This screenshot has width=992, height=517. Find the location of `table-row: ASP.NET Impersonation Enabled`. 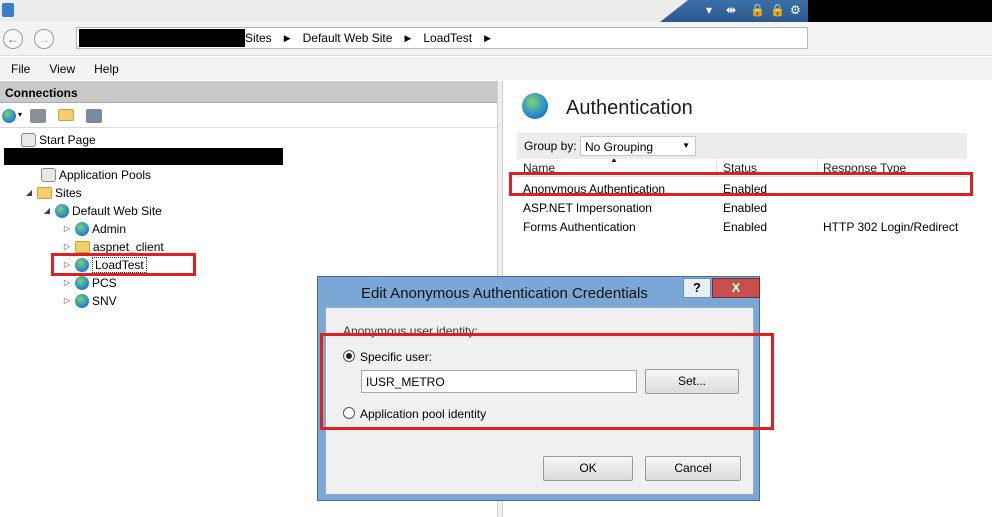

table-row: ASP.NET Impersonation Enabled is located at coordinates (742, 207).